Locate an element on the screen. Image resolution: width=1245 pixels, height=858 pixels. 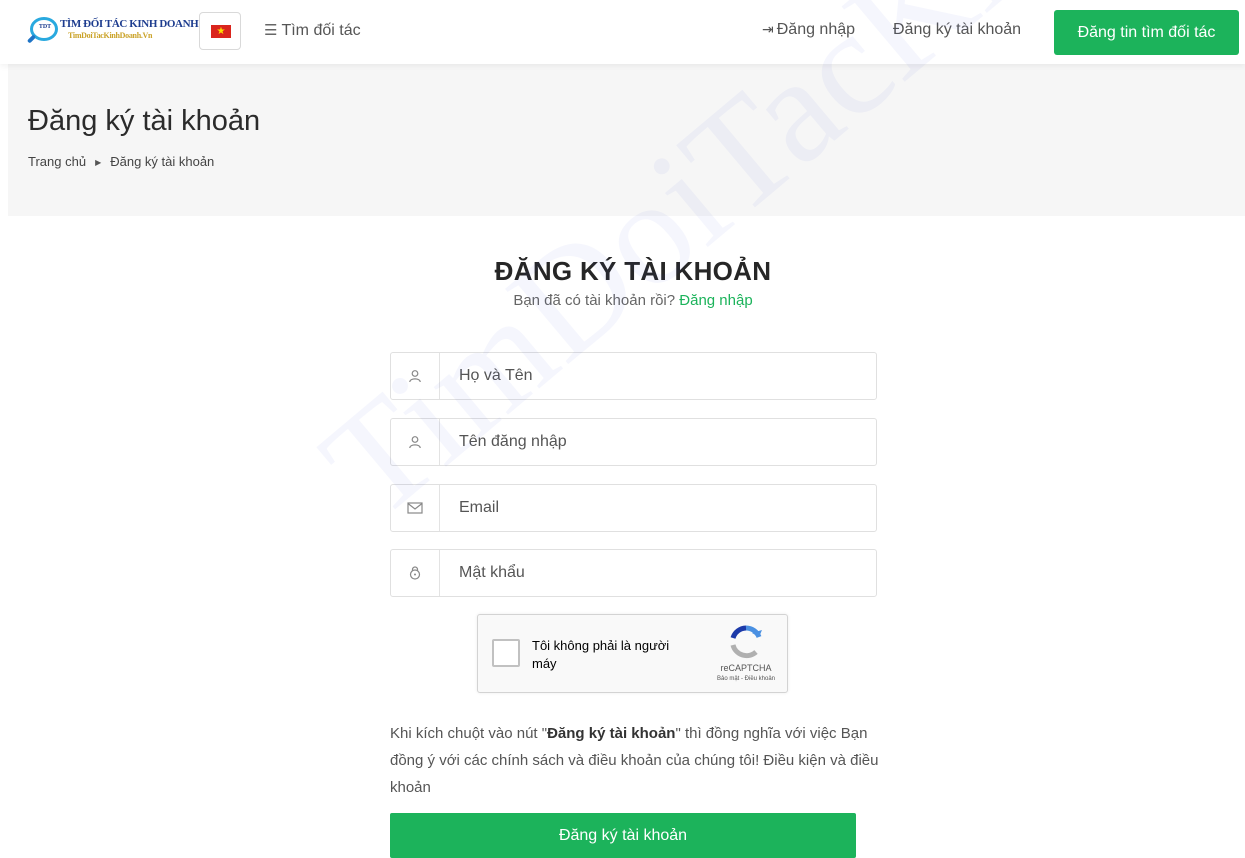
email-field: Email is located at coordinates (633, 508).